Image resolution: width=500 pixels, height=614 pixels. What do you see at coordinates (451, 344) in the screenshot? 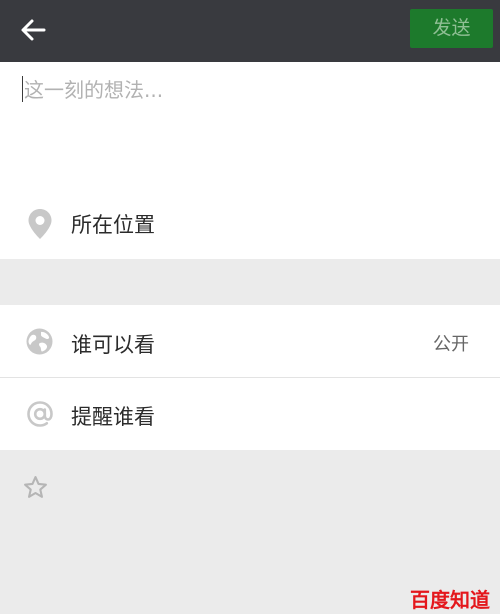
I see `visibility-value: 公开` at bounding box center [451, 344].